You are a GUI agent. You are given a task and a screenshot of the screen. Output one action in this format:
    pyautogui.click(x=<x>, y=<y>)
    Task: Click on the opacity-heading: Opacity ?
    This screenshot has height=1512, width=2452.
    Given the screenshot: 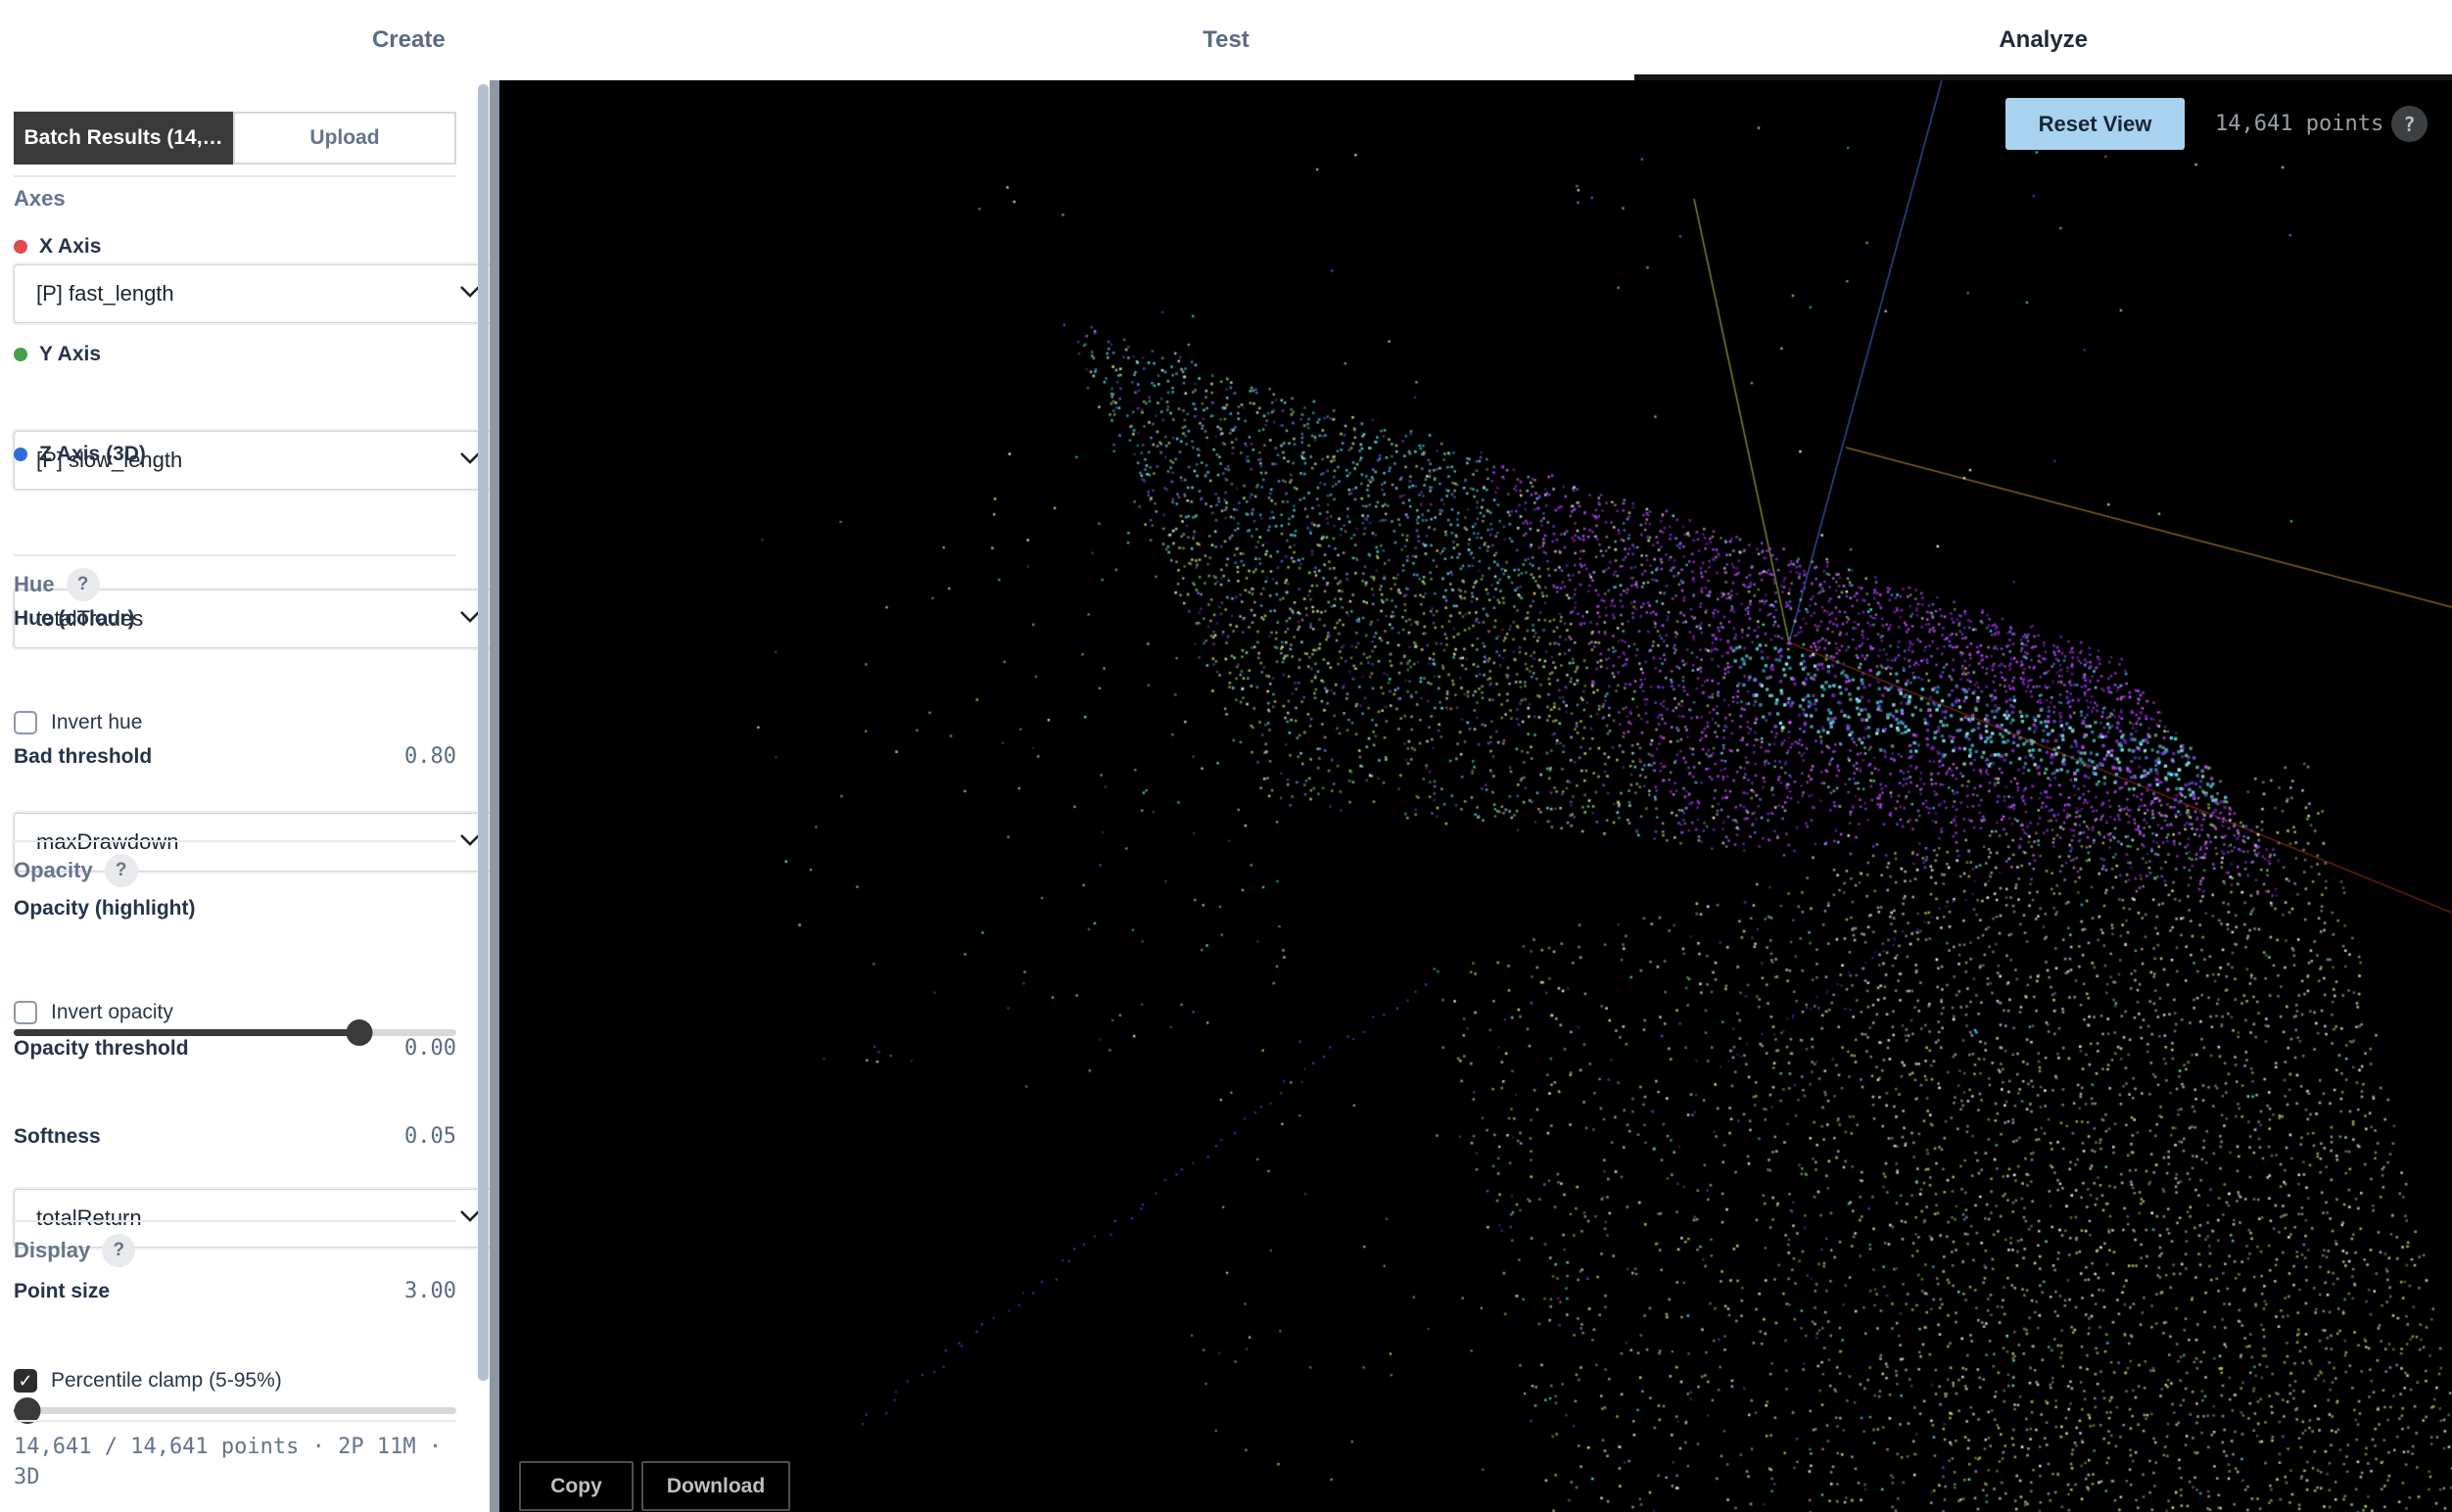 What is the action you would take?
    pyautogui.click(x=235, y=870)
    